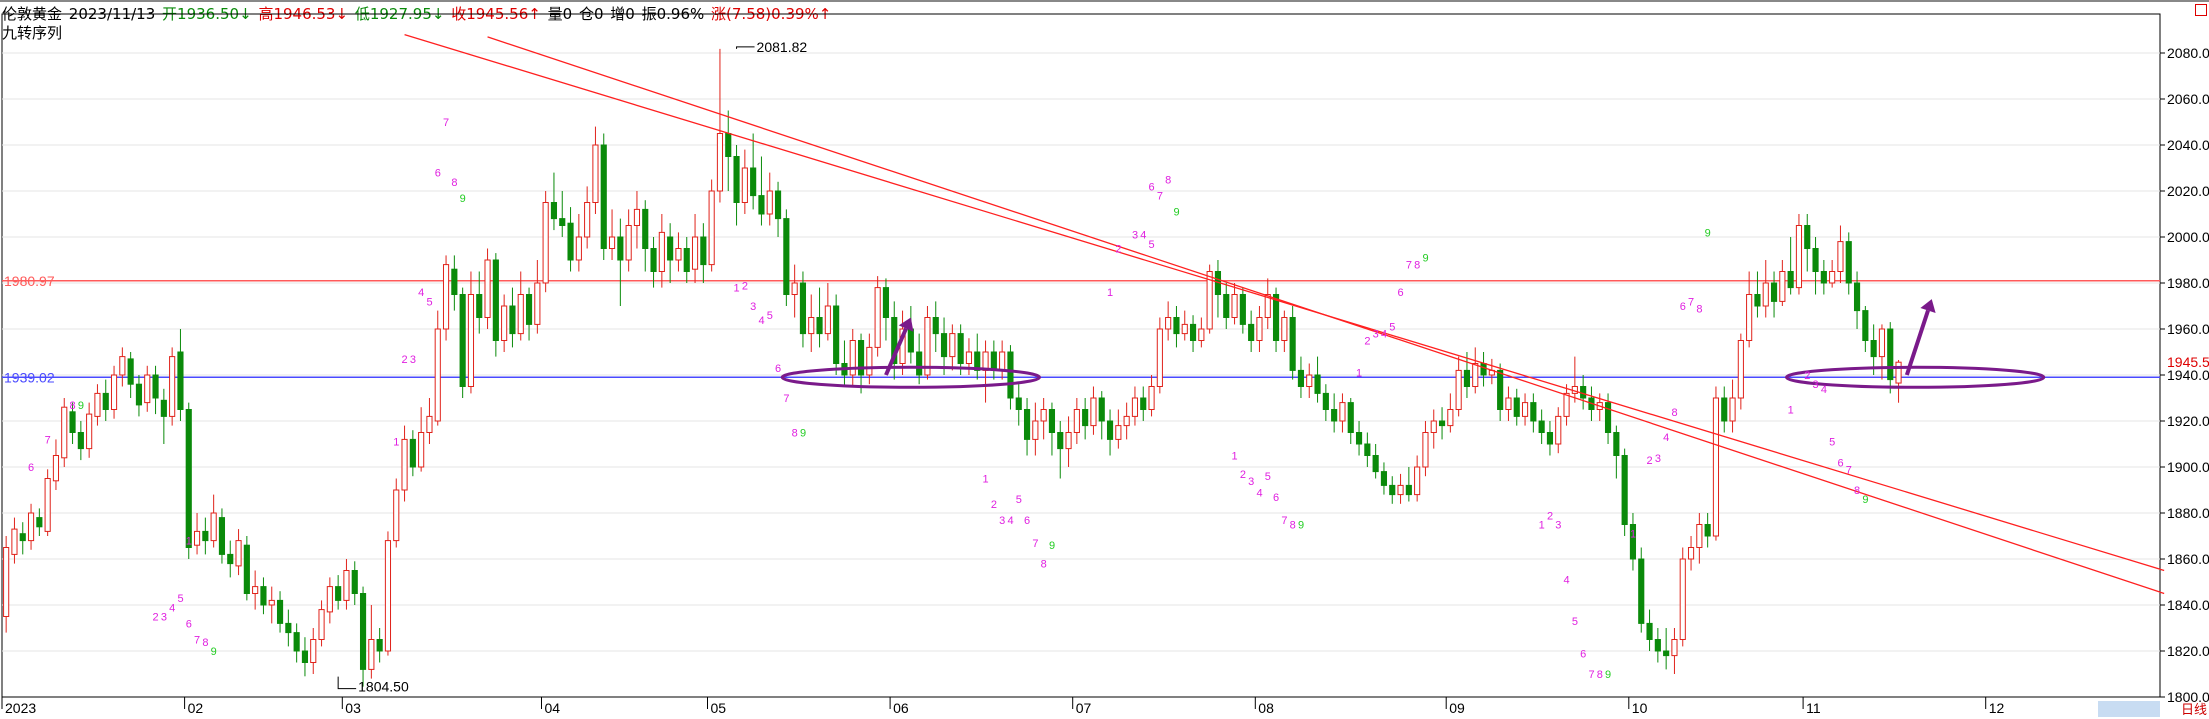 The height and width of the screenshot is (719, 2209). What do you see at coordinates (20, 708) in the screenshot?
I see `x-tick-label: 2023` at bounding box center [20, 708].